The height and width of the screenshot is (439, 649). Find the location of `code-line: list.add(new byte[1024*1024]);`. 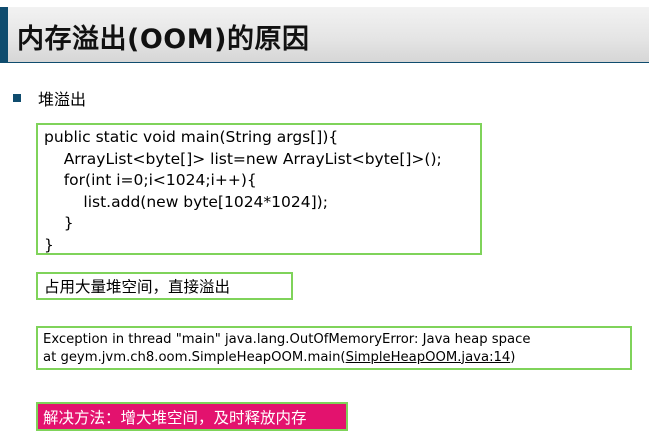

code-line: list.add(new byte[1024*1024]); is located at coordinates (186, 201).